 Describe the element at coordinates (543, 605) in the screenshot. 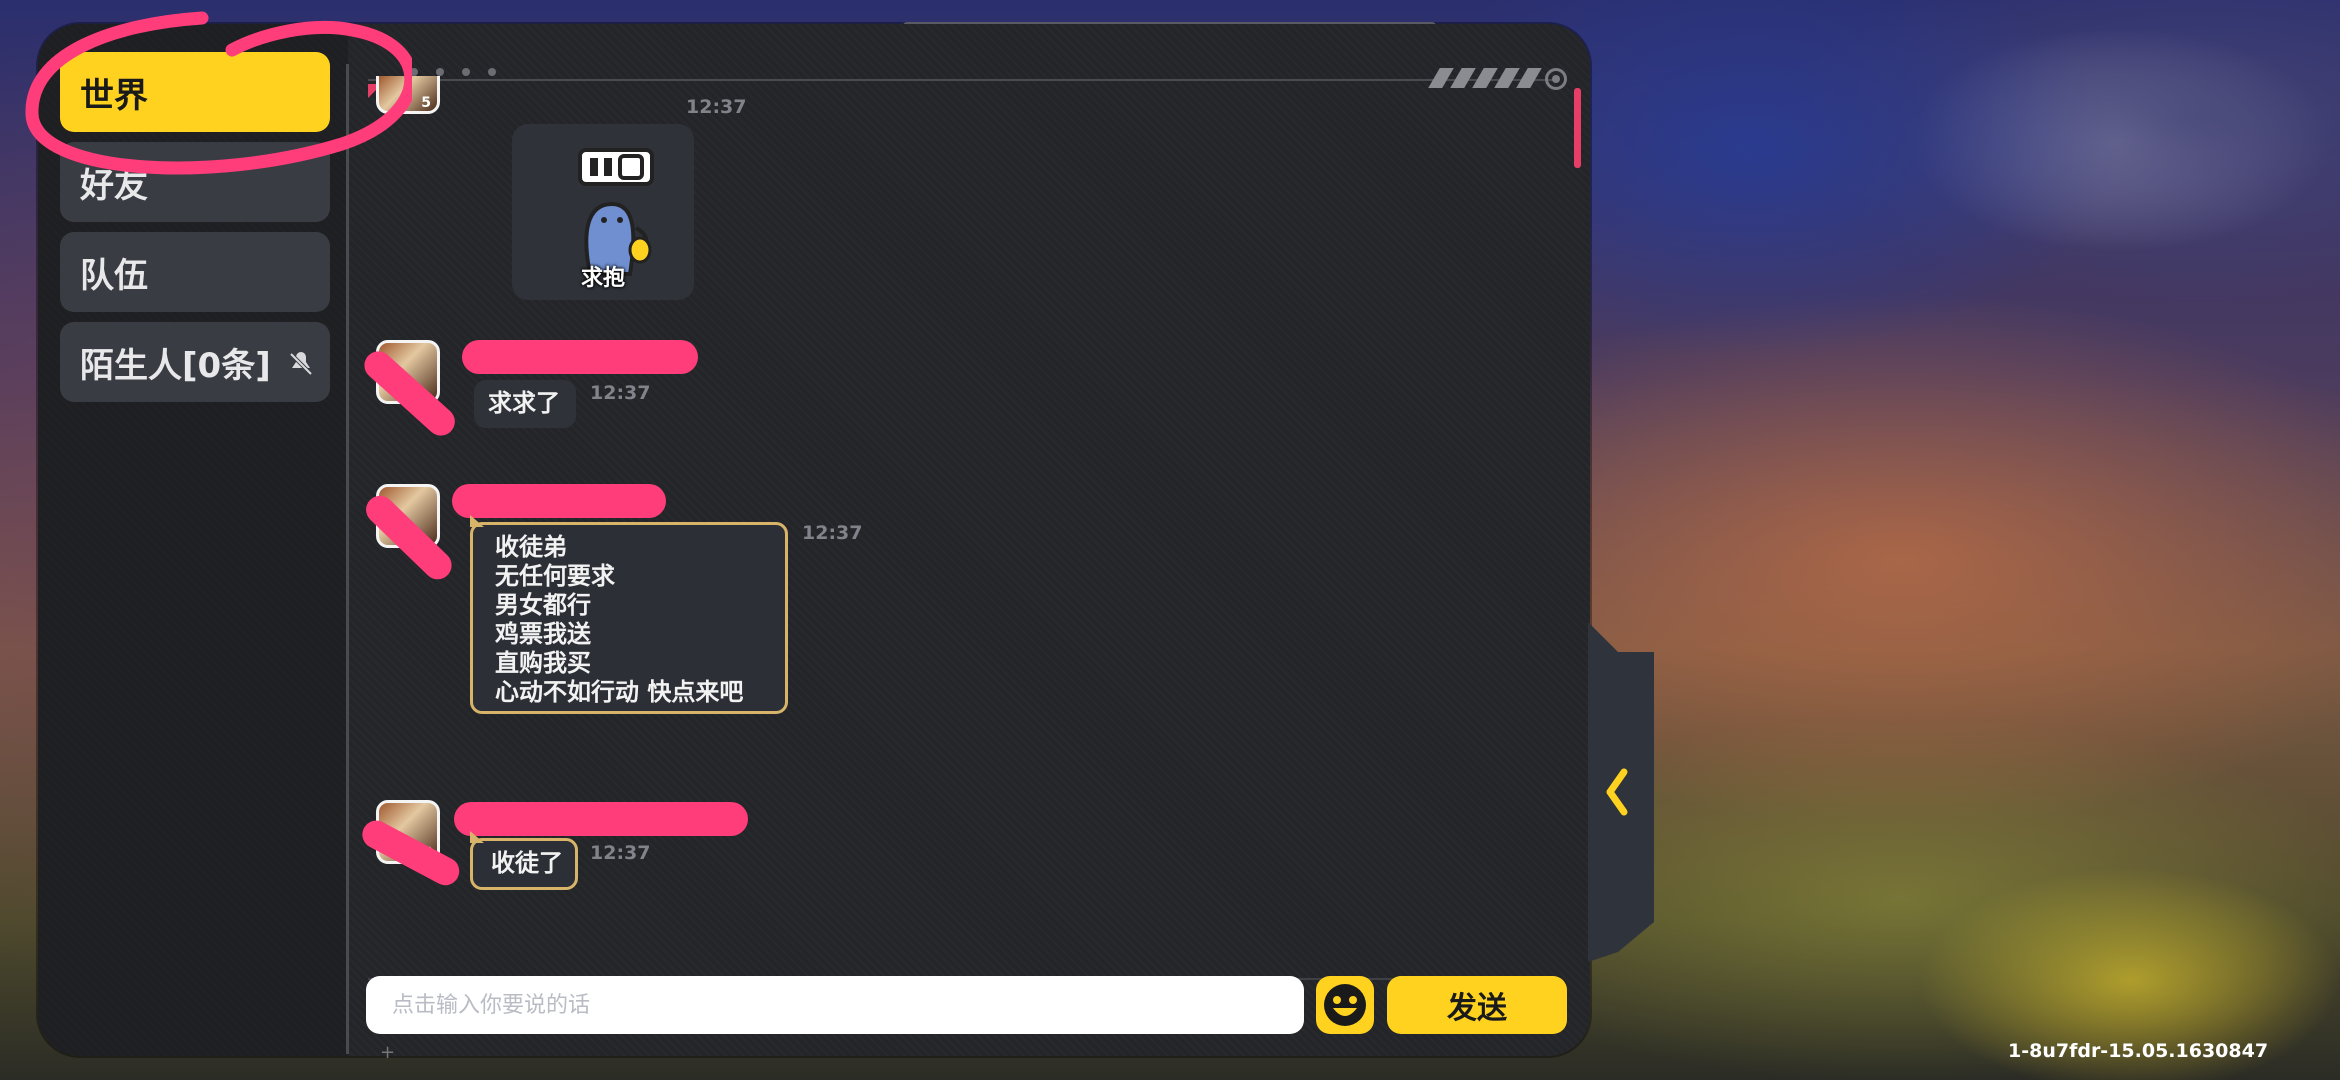

I see `message-line: 男女都行` at that location.